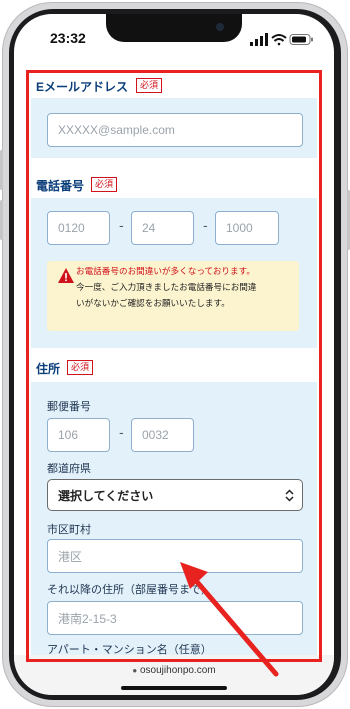 Image resolution: width=350 pixels, height=709 pixels. I want to click on status-icons, so click(282, 39).